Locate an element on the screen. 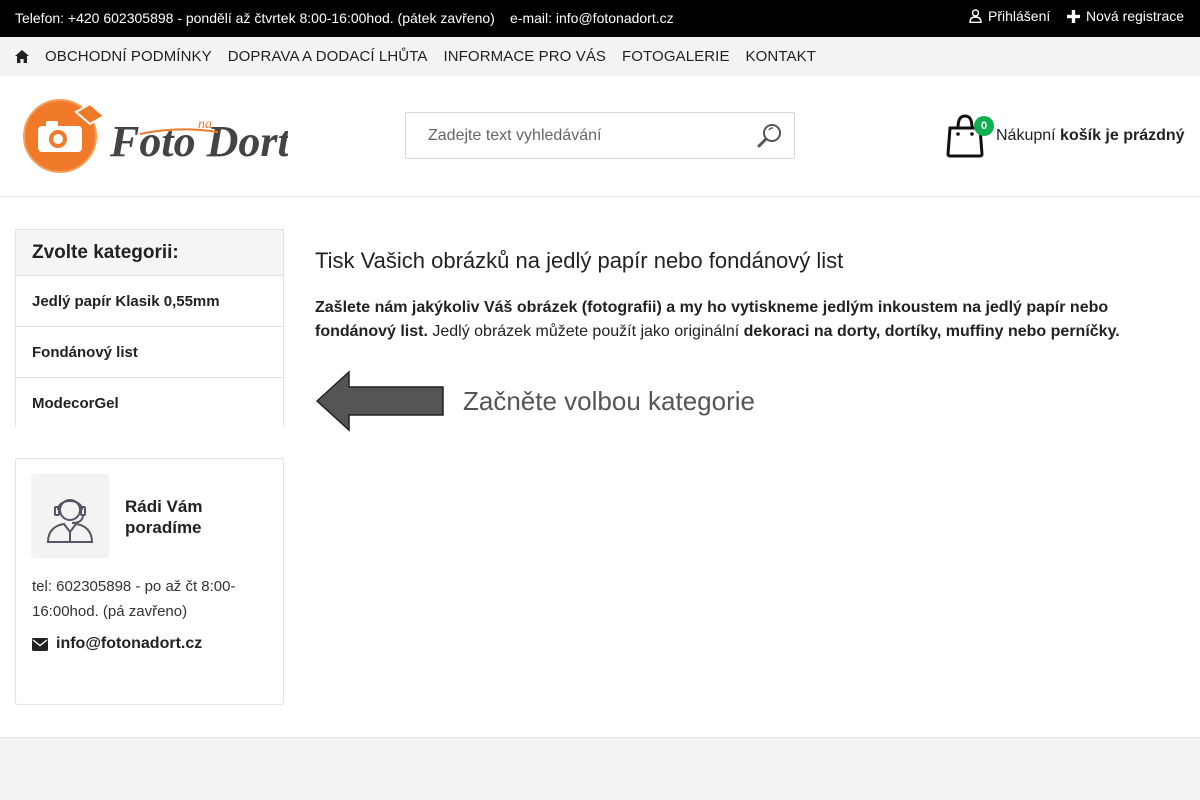 This screenshot has width=1200, height=800. help-email-link: info@fotonadort.cz is located at coordinates (117, 644).